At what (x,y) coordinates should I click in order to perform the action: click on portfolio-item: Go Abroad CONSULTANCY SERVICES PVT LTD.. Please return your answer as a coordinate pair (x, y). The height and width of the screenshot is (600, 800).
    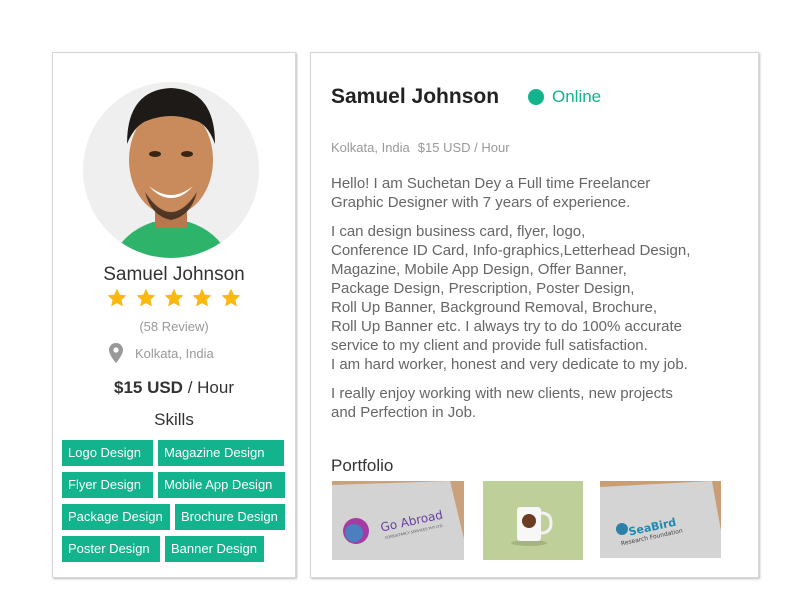
    Looking at the image, I should click on (398, 520).